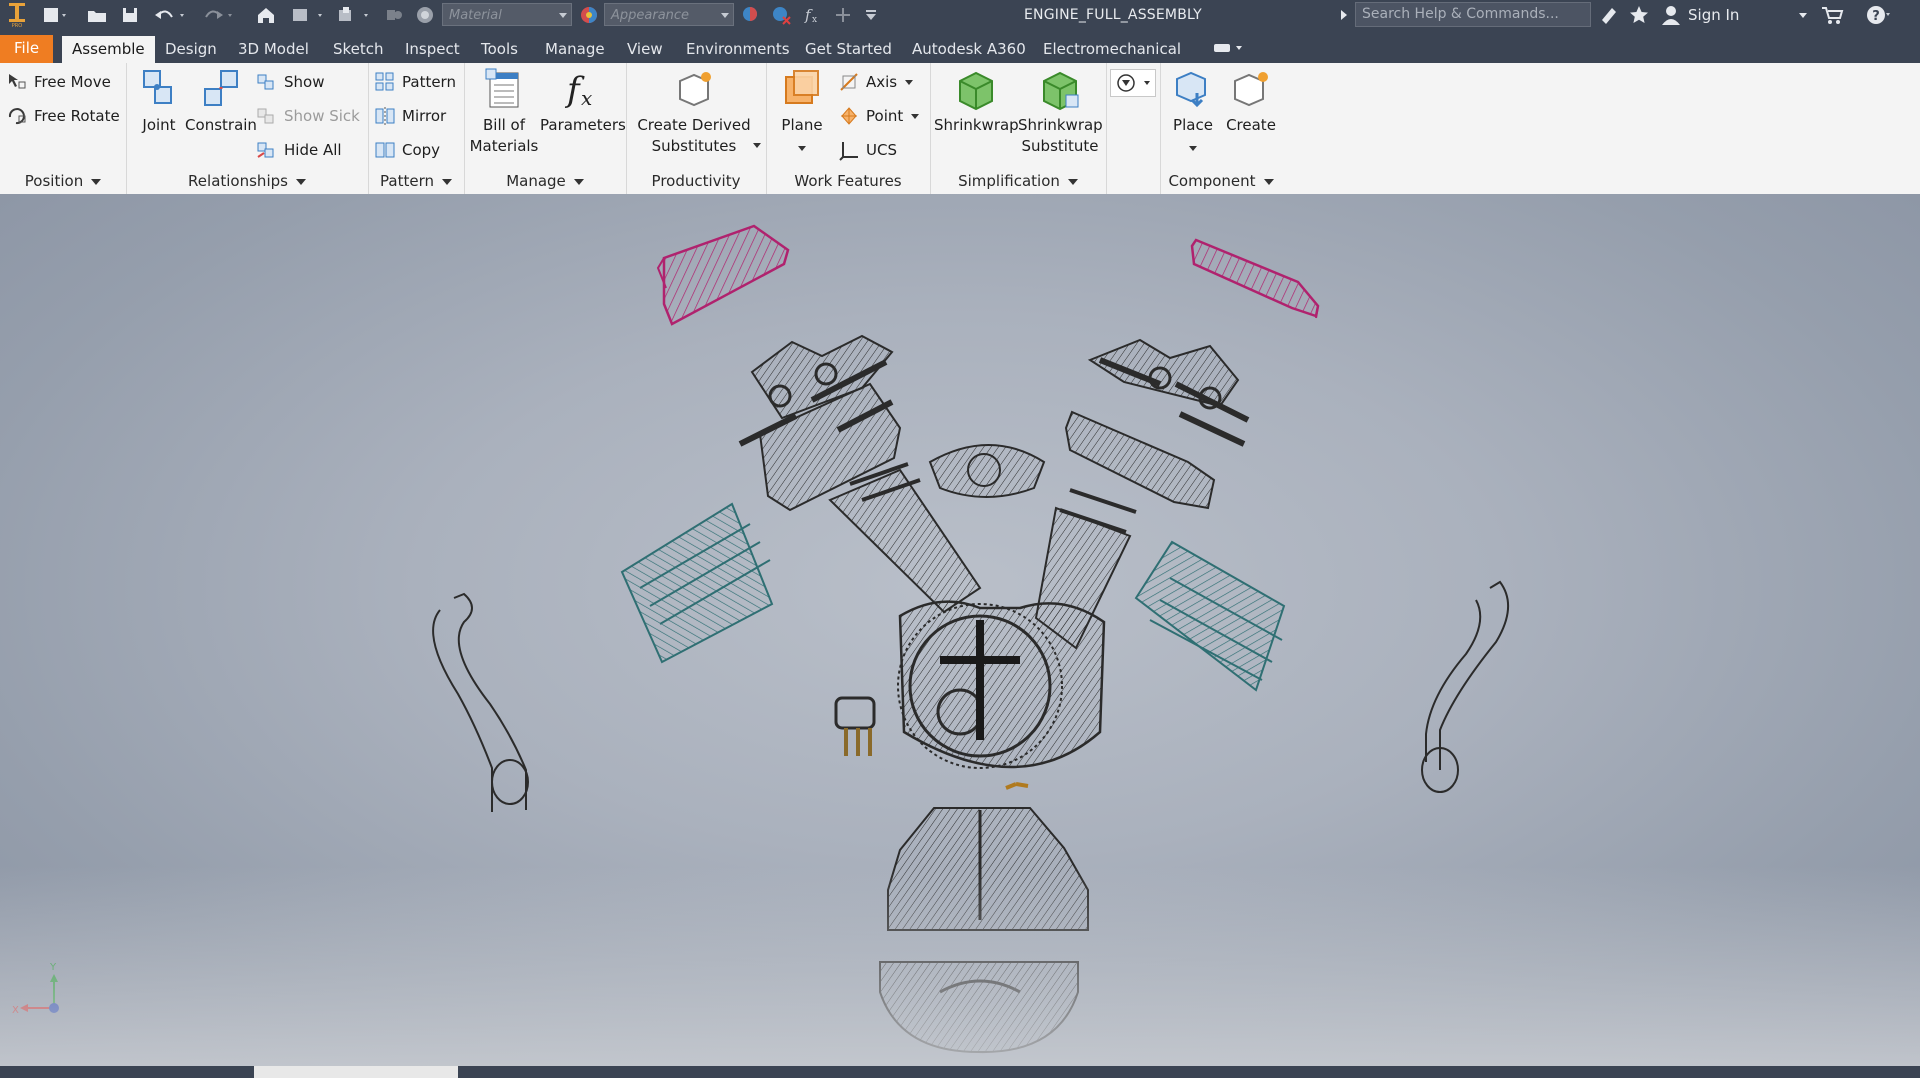  What do you see at coordinates (238, 181) in the screenshot?
I see `relationships-title-label: Relationships` at bounding box center [238, 181].